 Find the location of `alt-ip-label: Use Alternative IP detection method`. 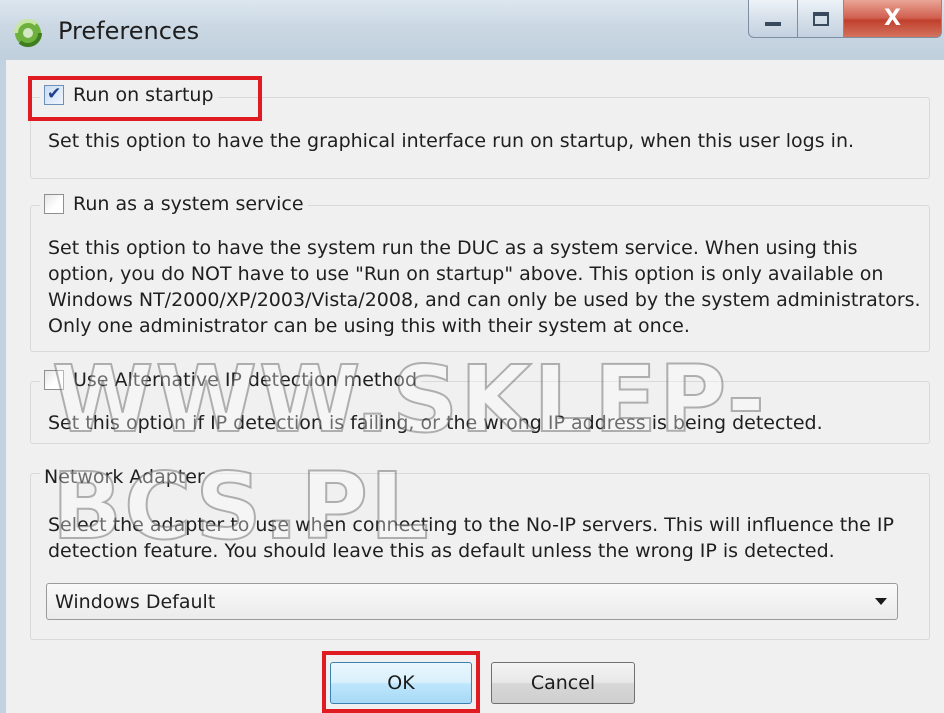

alt-ip-label: Use Alternative IP detection method is located at coordinates (245, 380).